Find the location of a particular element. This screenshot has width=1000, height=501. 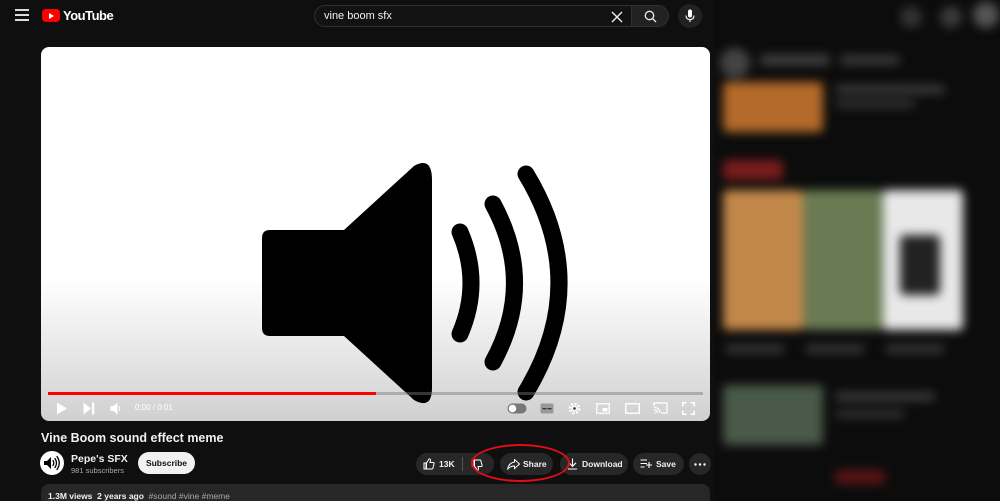

like-divider is located at coordinates (462, 464).